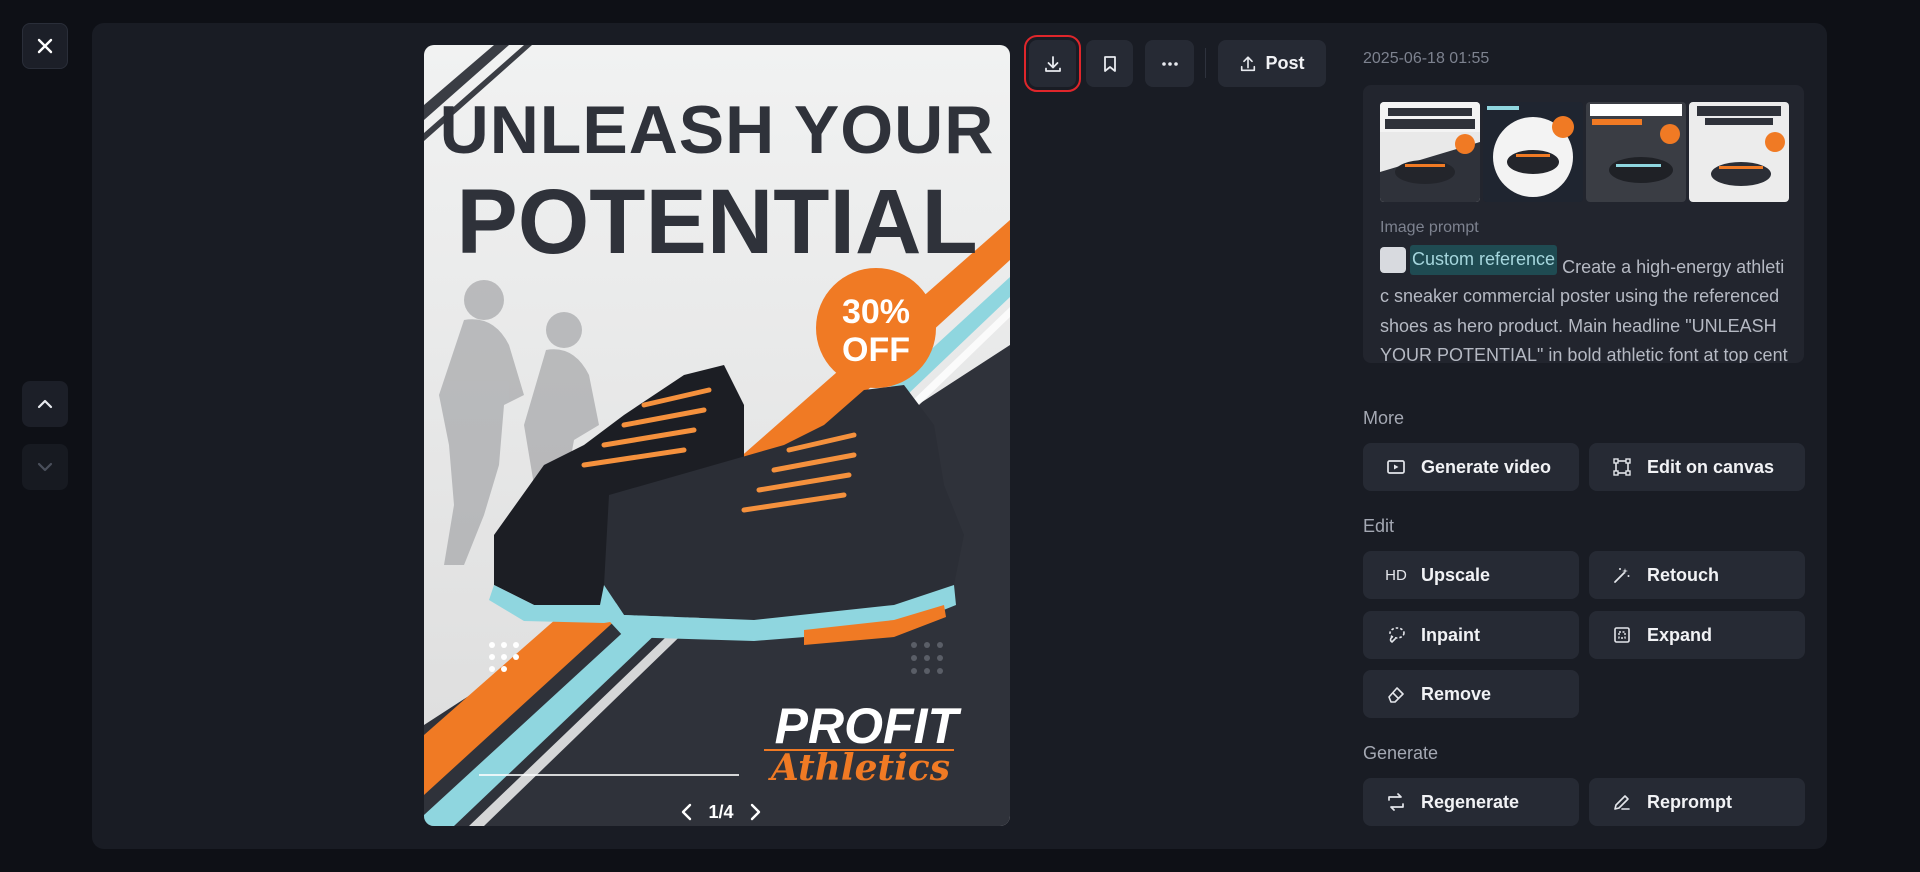 The image size is (1920, 872). What do you see at coordinates (755, 812) in the screenshot?
I see `chevron-right-icon` at bounding box center [755, 812].